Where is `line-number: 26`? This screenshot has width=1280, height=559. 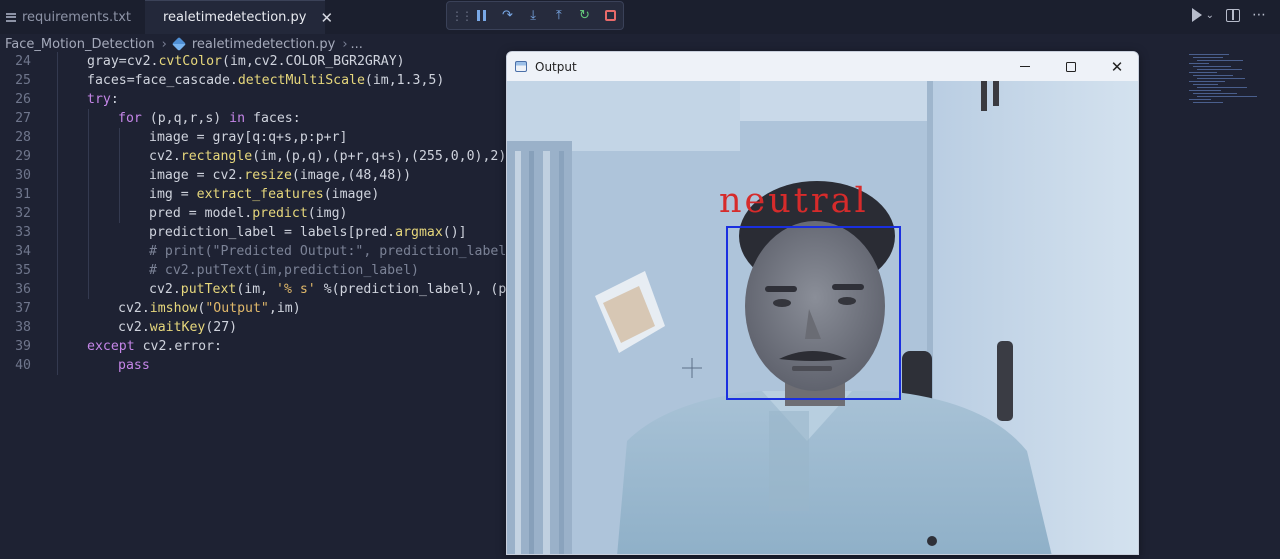 line-number: 26 is located at coordinates (23, 99).